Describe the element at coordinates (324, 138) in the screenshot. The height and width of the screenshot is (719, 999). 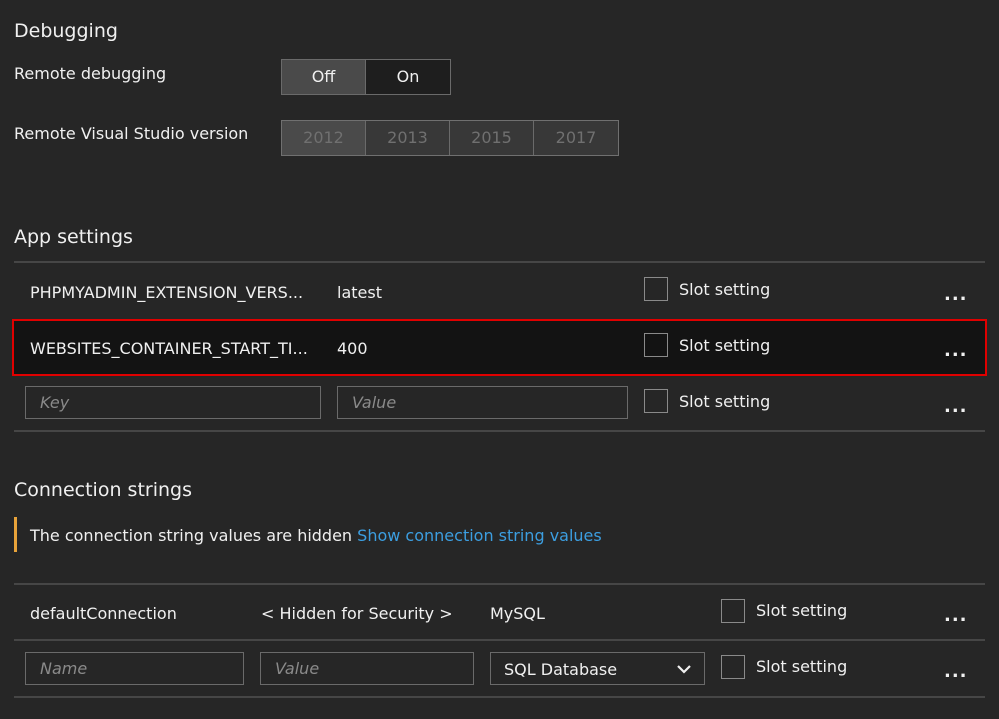
I see `vs-version-2012: 2012` at that location.